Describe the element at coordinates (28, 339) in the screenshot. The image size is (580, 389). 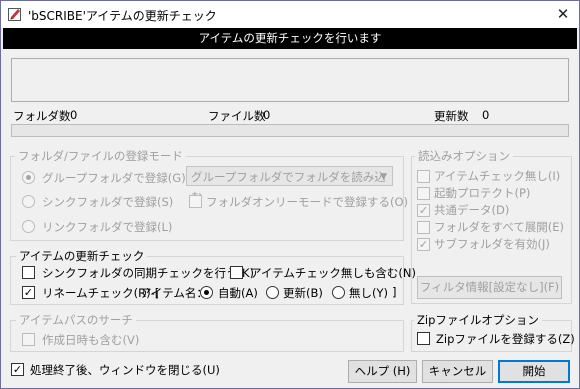
I see `include-date-checkbox` at that location.